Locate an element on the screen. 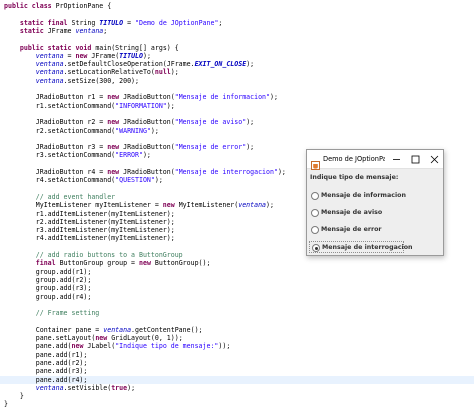 This screenshot has height=412, width=474. code-token: "QUESTION" is located at coordinates (135, 180).